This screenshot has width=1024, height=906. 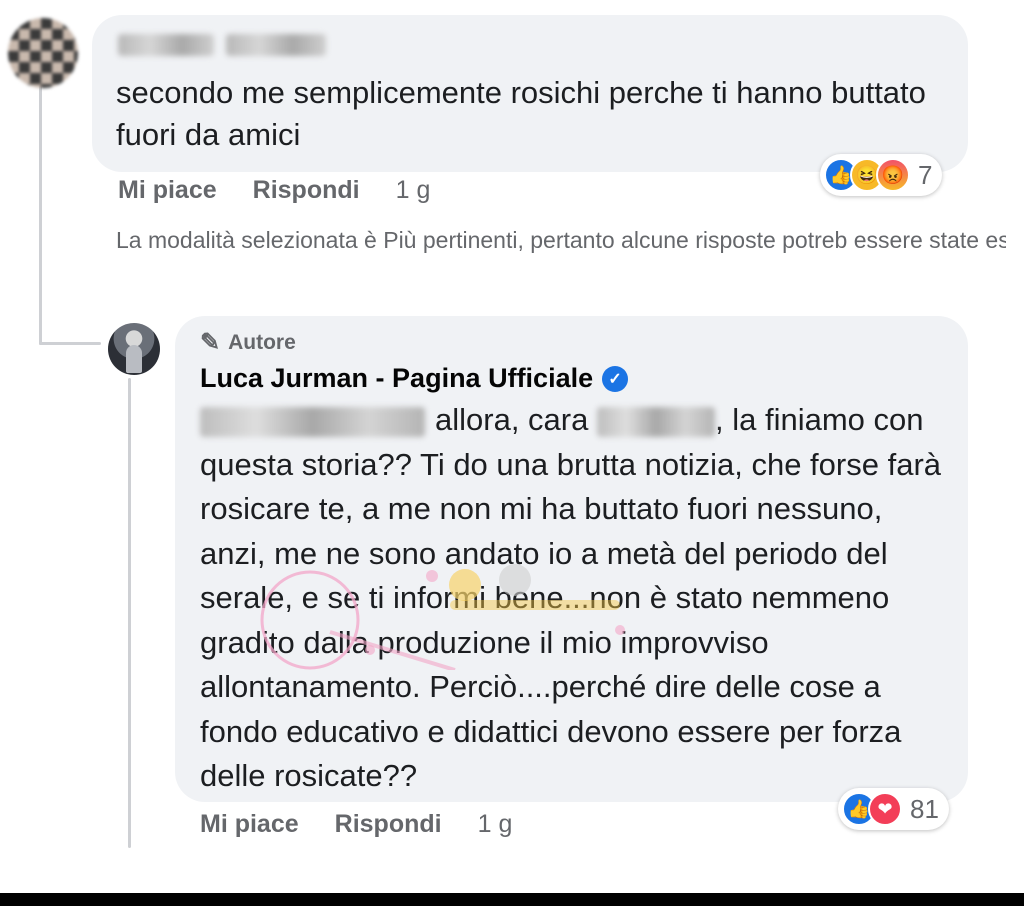 What do you see at coordinates (262, 342) in the screenshot?
I see `author-badge-label: Autore` at bounding box center [262, 342].